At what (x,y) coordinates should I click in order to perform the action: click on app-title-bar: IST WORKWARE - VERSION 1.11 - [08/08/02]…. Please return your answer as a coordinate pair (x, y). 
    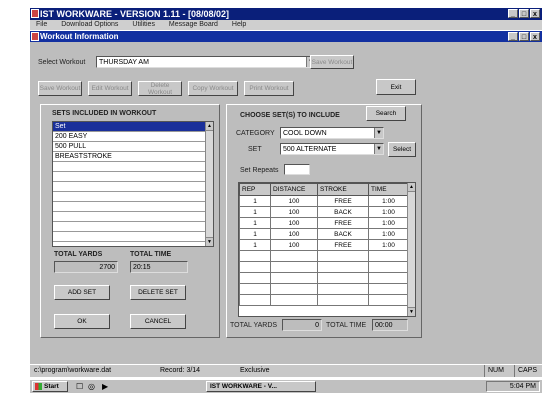
    Looking at the image, I should click on (286, 14).